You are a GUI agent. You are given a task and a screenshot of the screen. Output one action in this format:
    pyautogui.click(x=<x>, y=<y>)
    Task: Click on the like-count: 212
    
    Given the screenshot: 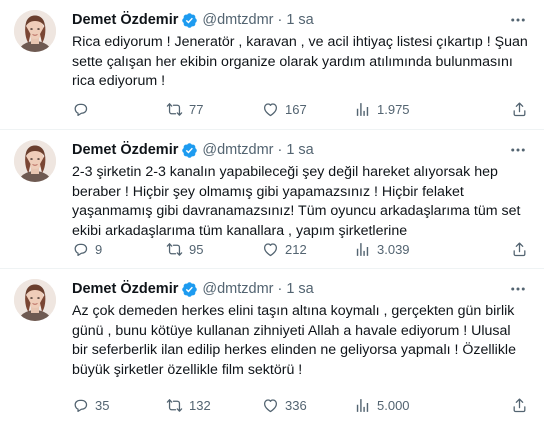 What is the action you would take?
    pyautogui.click(x=296, y=249)
    